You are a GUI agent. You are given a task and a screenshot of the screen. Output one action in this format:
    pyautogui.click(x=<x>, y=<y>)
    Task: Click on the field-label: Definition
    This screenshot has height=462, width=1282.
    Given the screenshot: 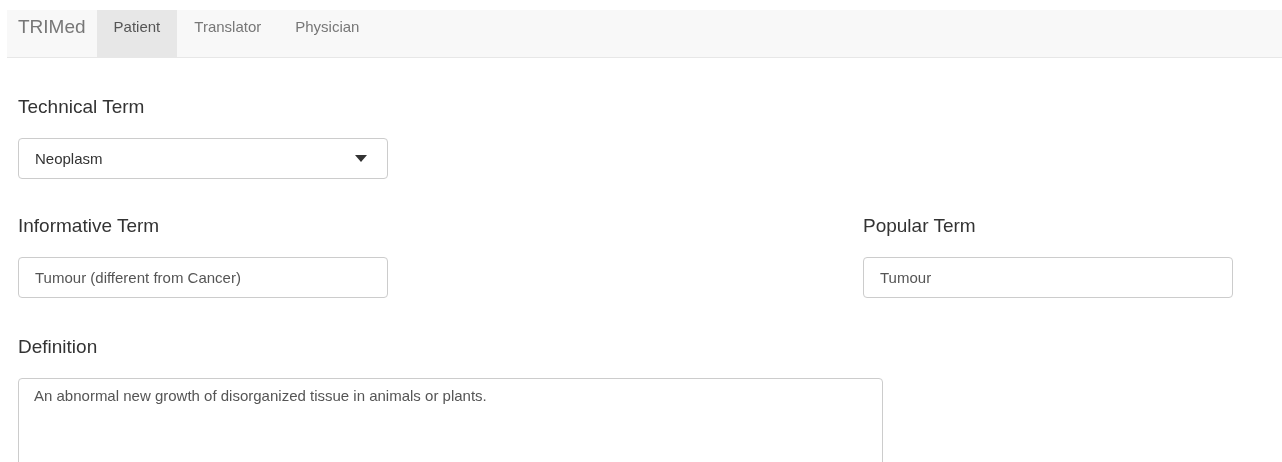 What is the action you would take?
    pyautogui.click(x=58, y=347)
    